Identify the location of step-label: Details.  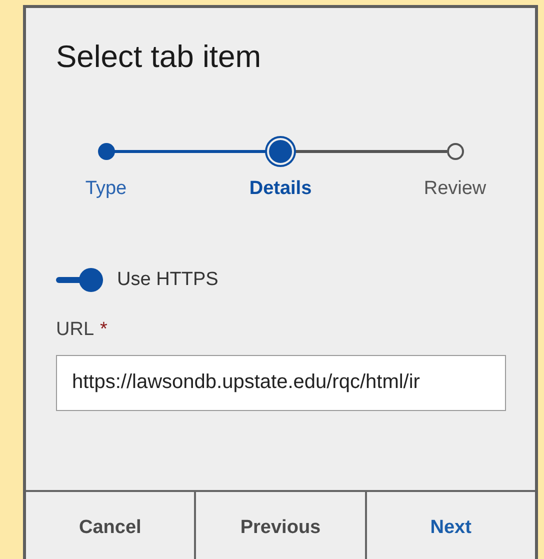
(280, 189).